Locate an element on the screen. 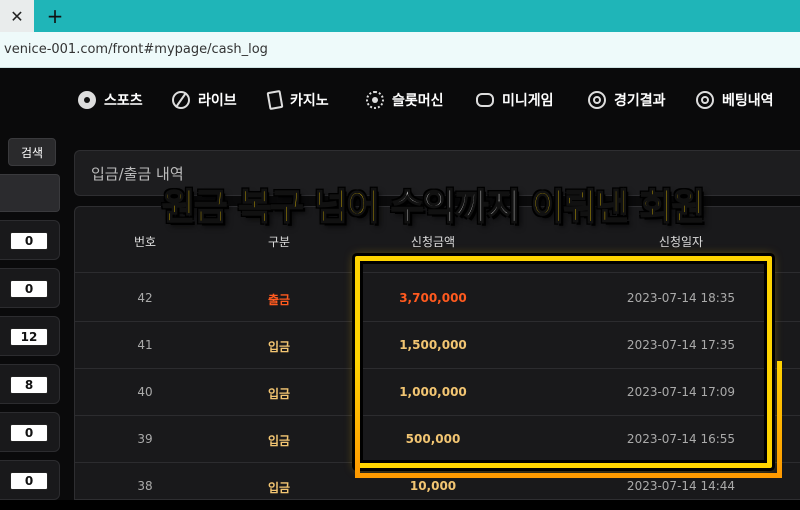 Image resolution: width=800 pixels, height=510 pixels. row-number: 40 is located at coordinates (145, 392).